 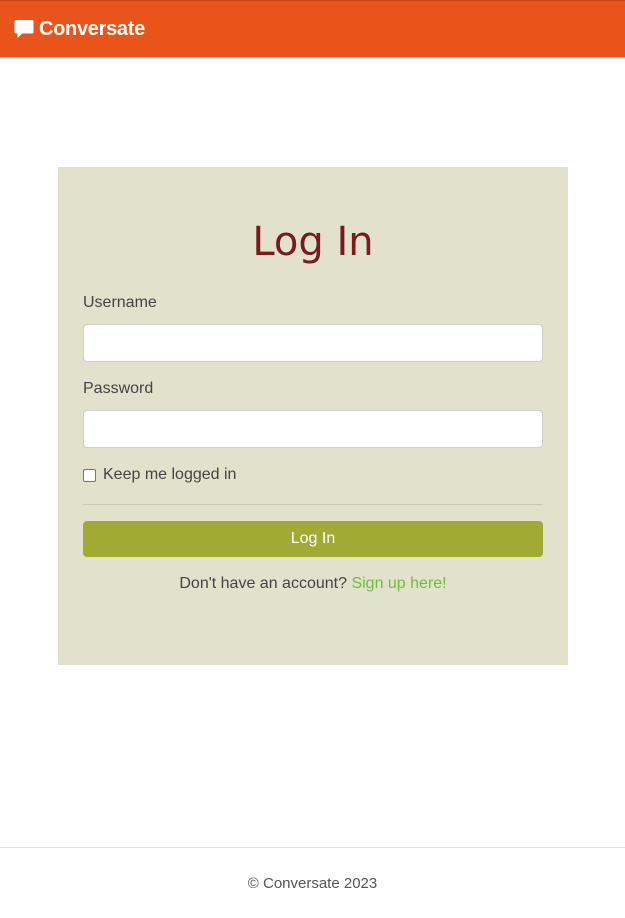 I want to click on password-field, so click(x=313, y=429).